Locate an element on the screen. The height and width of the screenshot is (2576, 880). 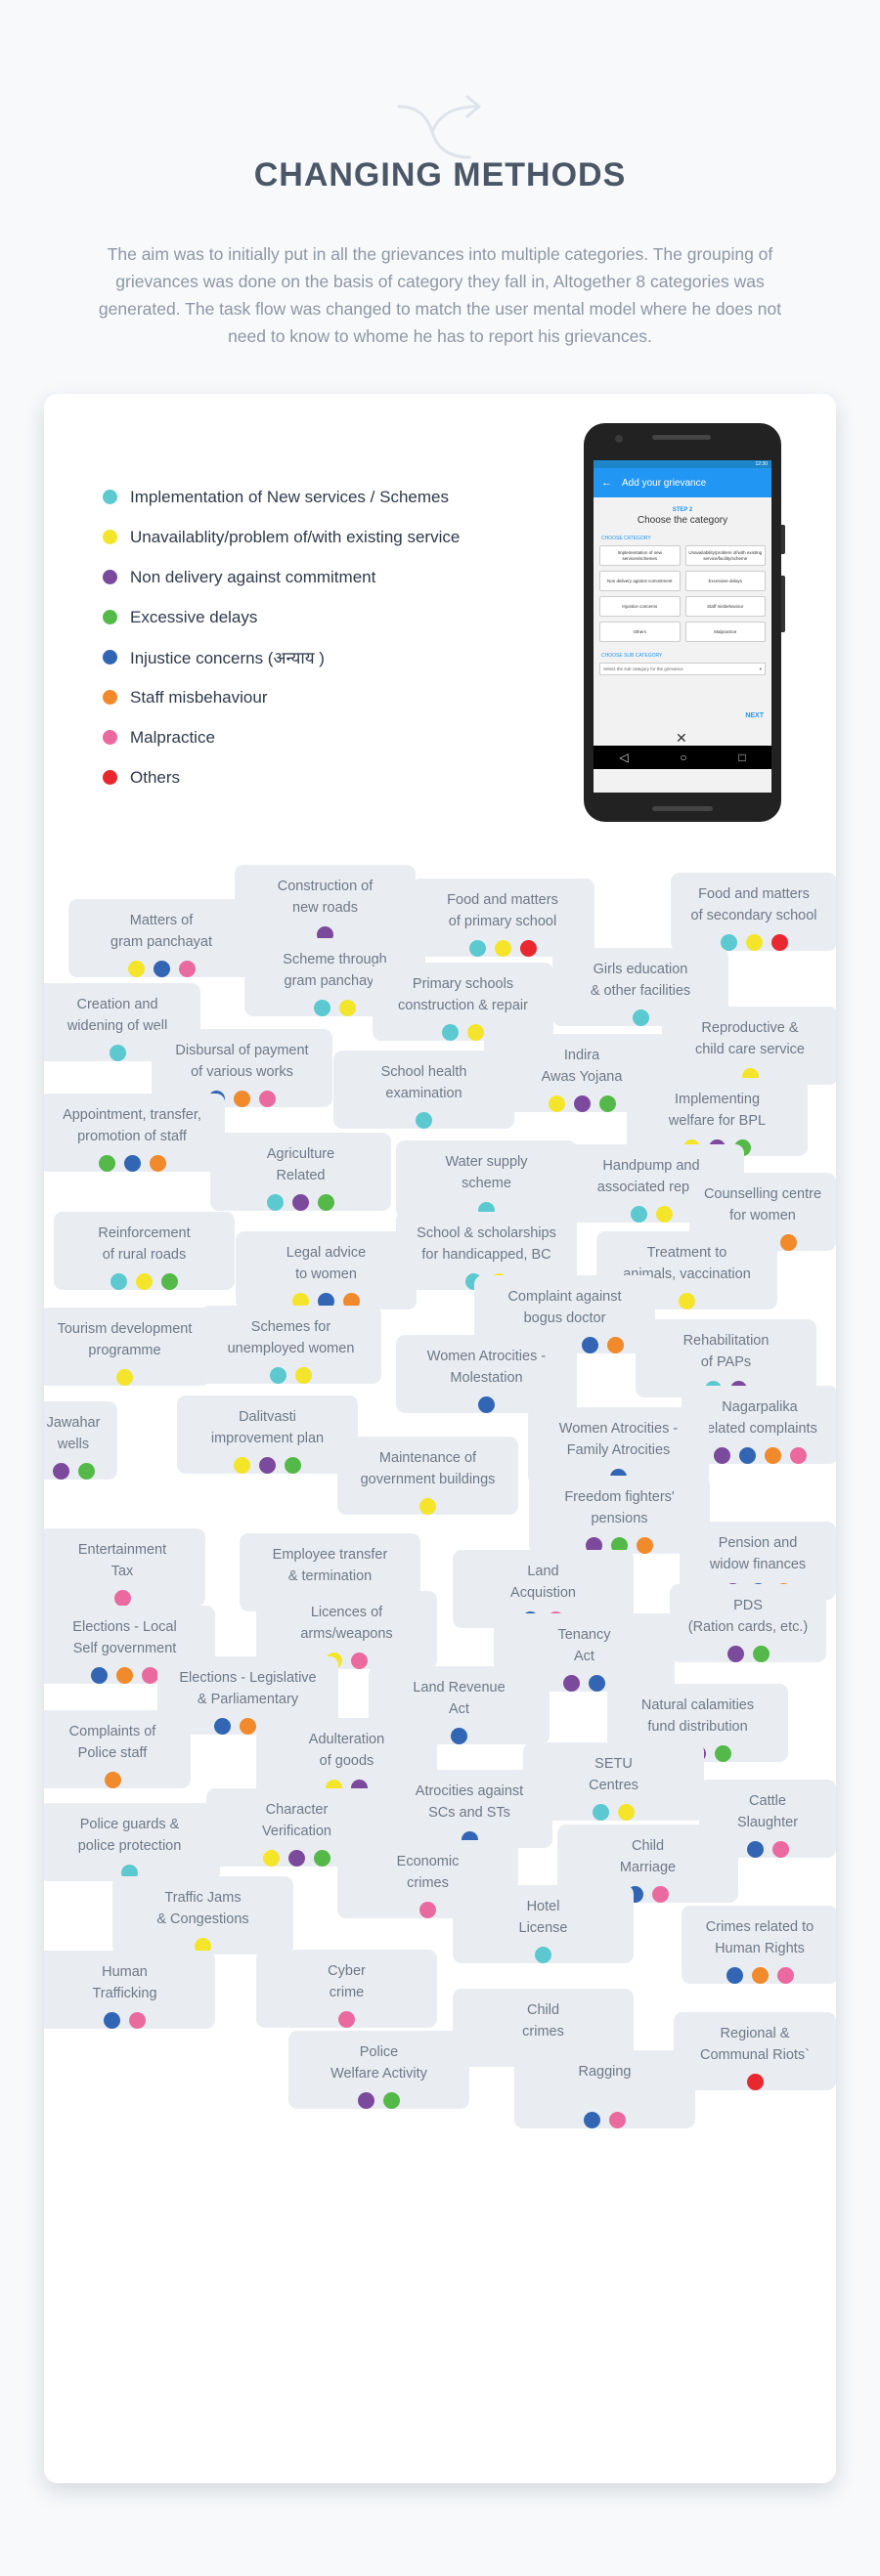
issue-label: Child Marriage is located at coordinates (648, 1857).